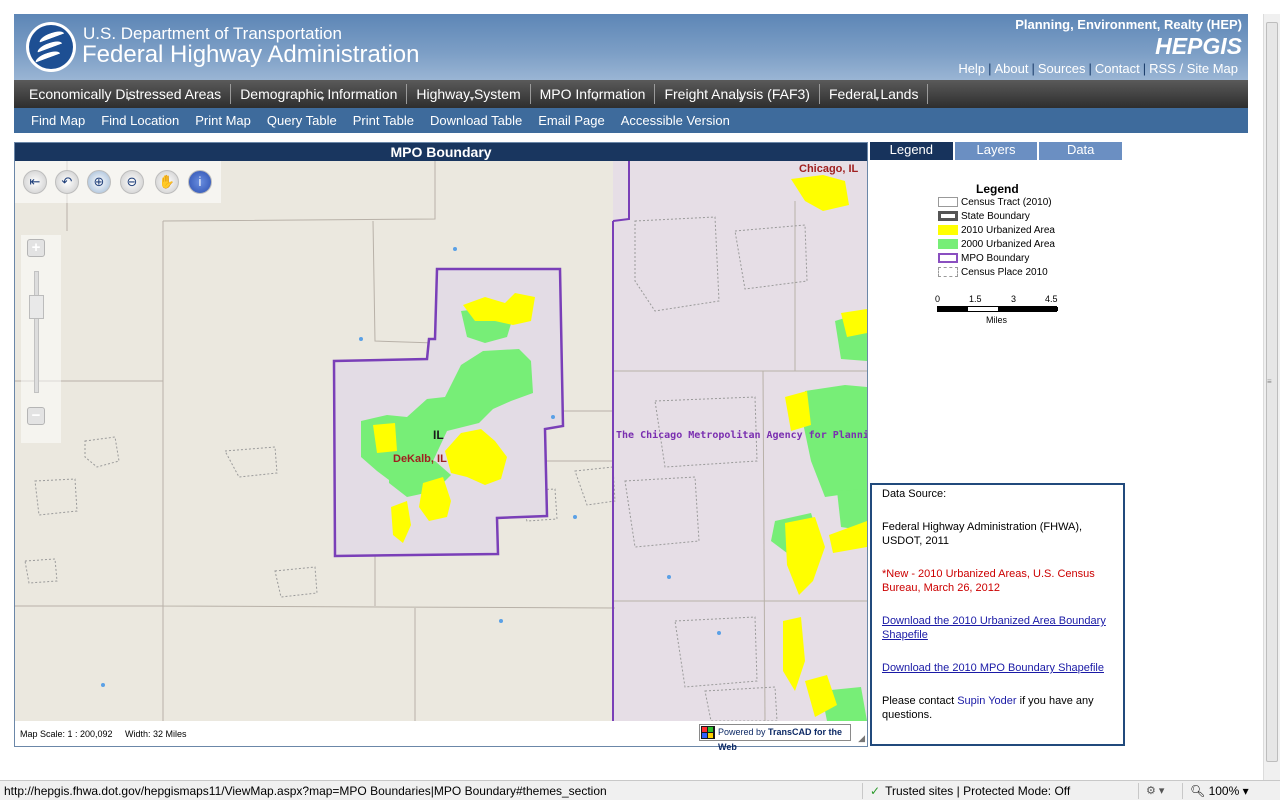 This screenshot has width=1280, height=800. What do you see at coordinates (911, 151) in the screenshot?
I see `tab-legend: Legend` at bounding box center [911, 151].